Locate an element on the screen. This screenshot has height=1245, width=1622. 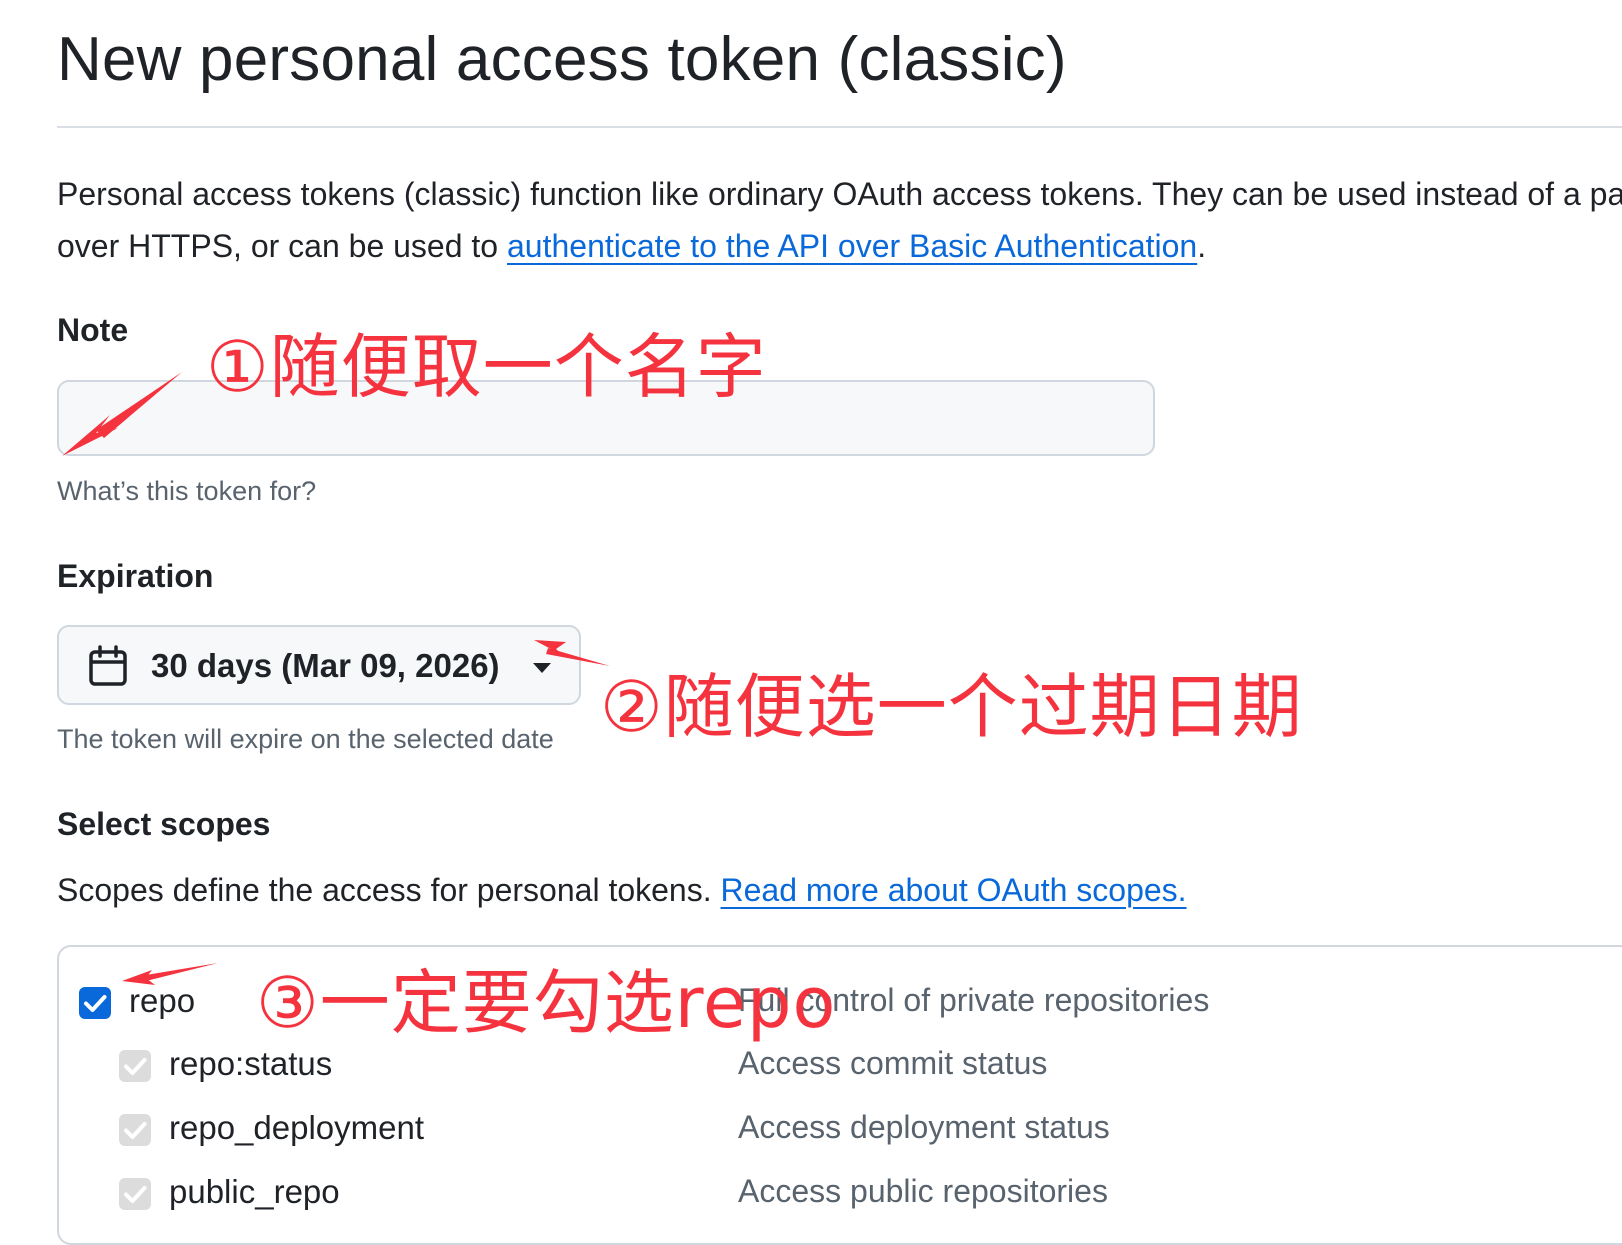
annotation-step-3: ③一定要勾选repo is located at coordinates (546, 1003).